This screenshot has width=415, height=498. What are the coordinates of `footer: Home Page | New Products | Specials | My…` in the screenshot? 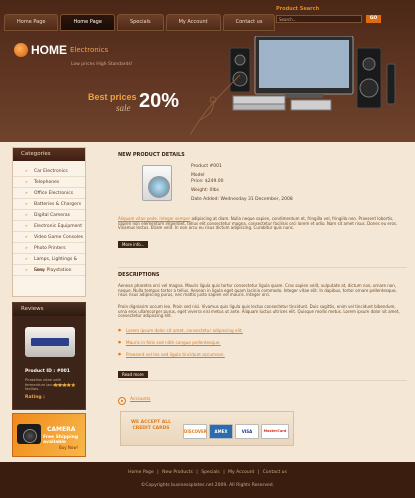 It's located at (207, 480).